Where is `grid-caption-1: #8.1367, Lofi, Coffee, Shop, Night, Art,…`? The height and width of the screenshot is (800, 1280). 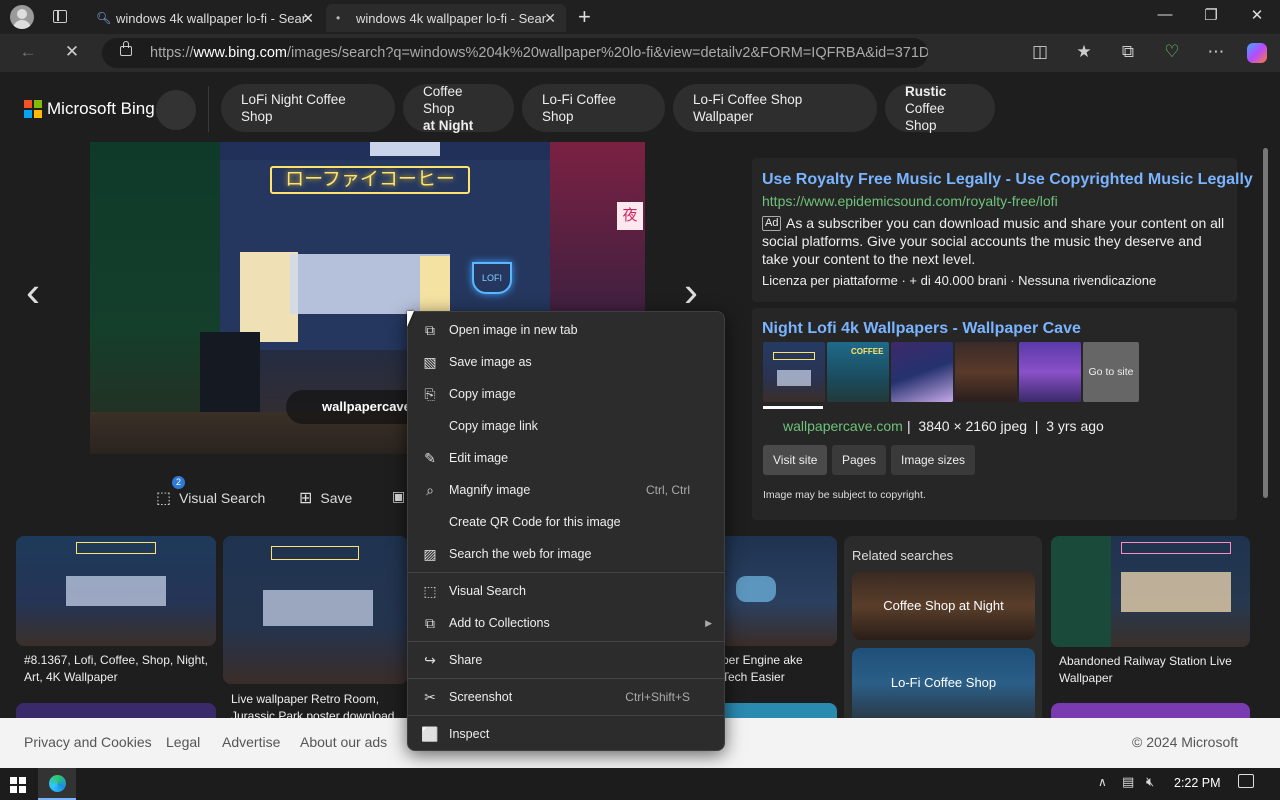
grid-caption-1: #8.1367, Lofi, Coffee, Shop, Night, Art,… is located at coordinates (118, 669).